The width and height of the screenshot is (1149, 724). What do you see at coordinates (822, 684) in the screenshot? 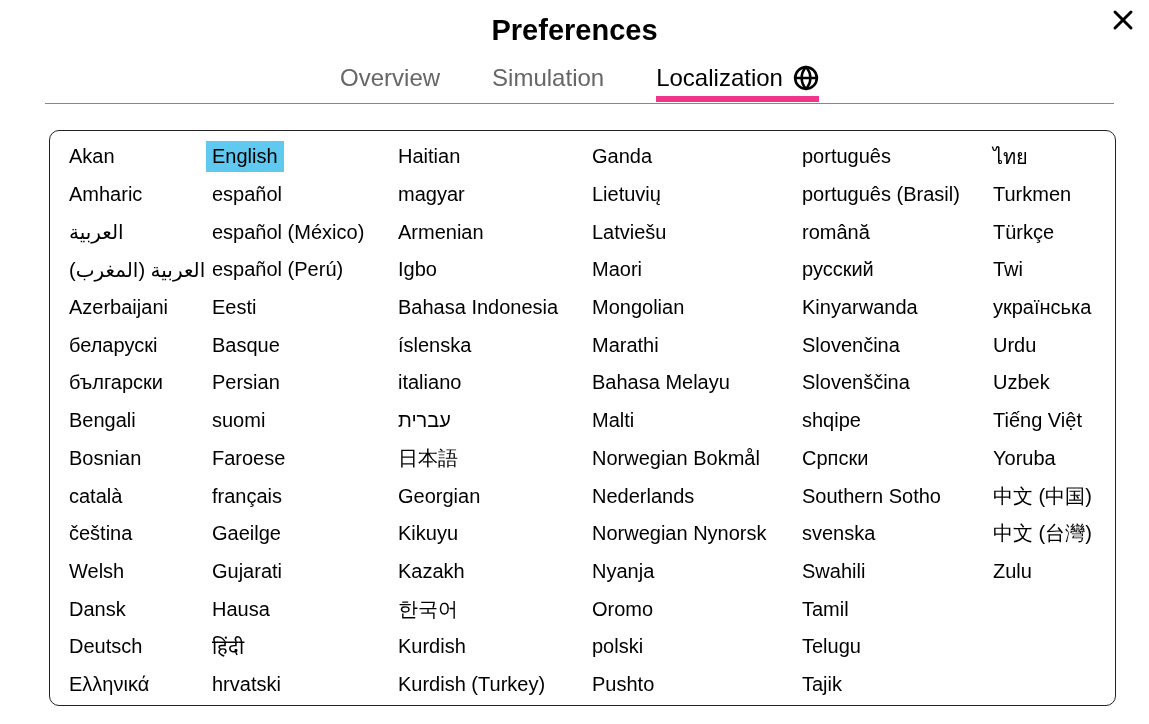
I see `language-item: Tajik` at bounding box center [822, 684].